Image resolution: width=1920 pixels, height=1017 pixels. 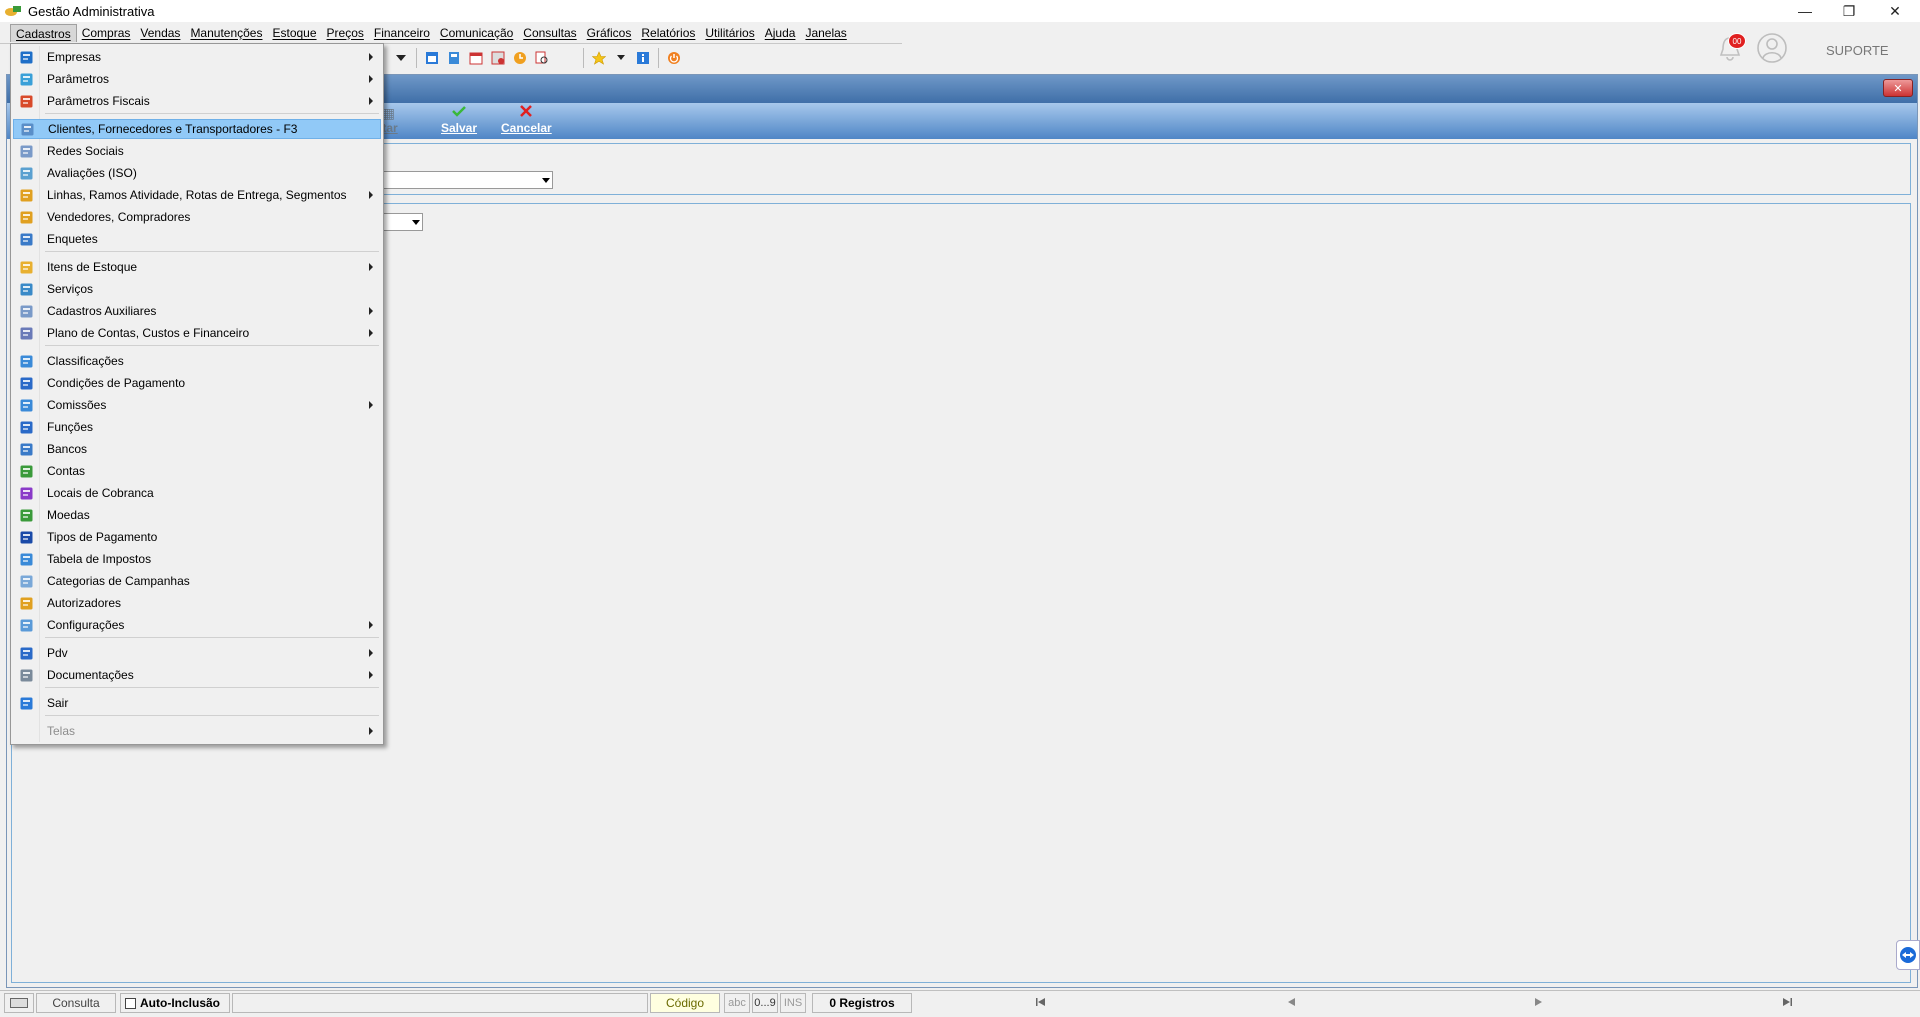 I want to click on menu-item-sair: Sair, so click(x=197, y=703).